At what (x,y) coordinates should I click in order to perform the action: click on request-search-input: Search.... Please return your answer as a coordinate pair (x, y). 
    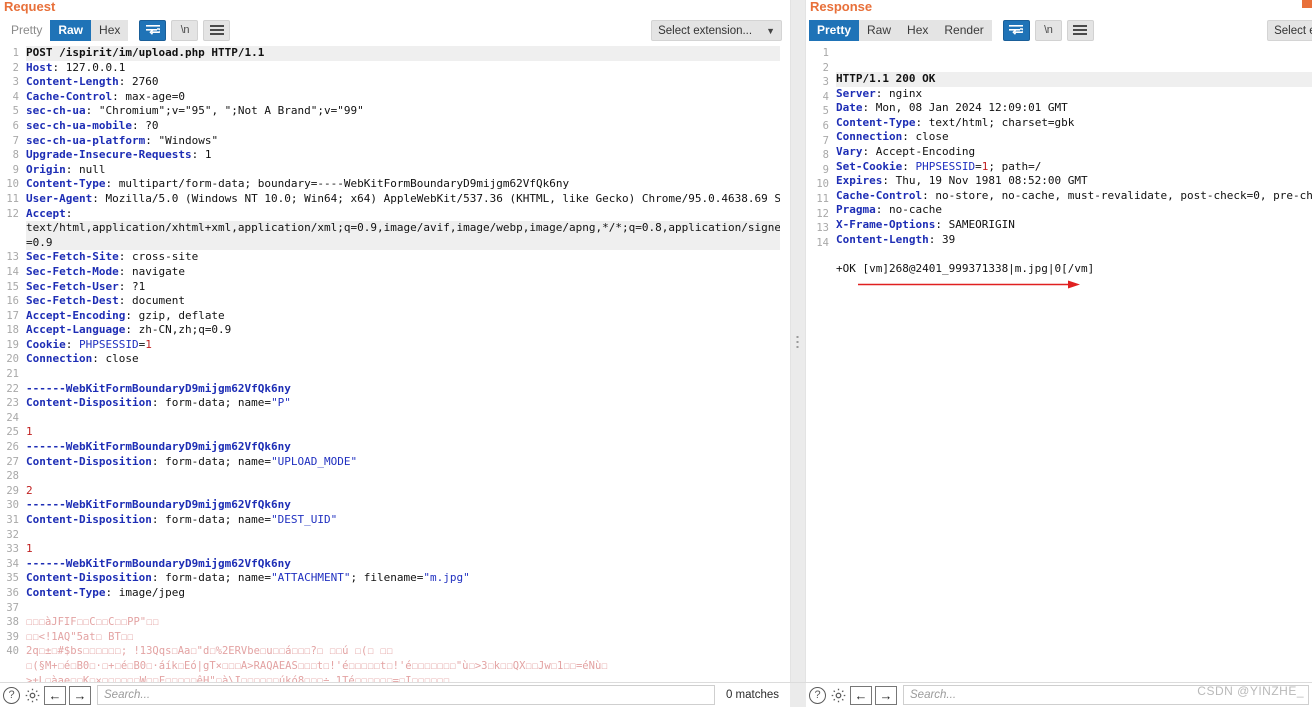
    Looking at the image, I should click on (406, 695).